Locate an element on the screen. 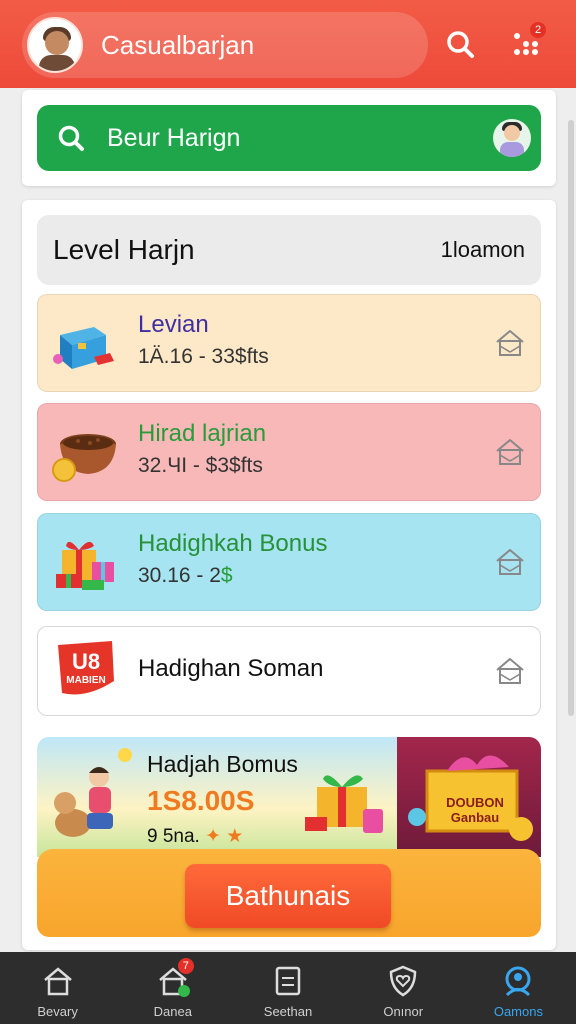  svg-text: U8 is located at coordinates (86, 661).